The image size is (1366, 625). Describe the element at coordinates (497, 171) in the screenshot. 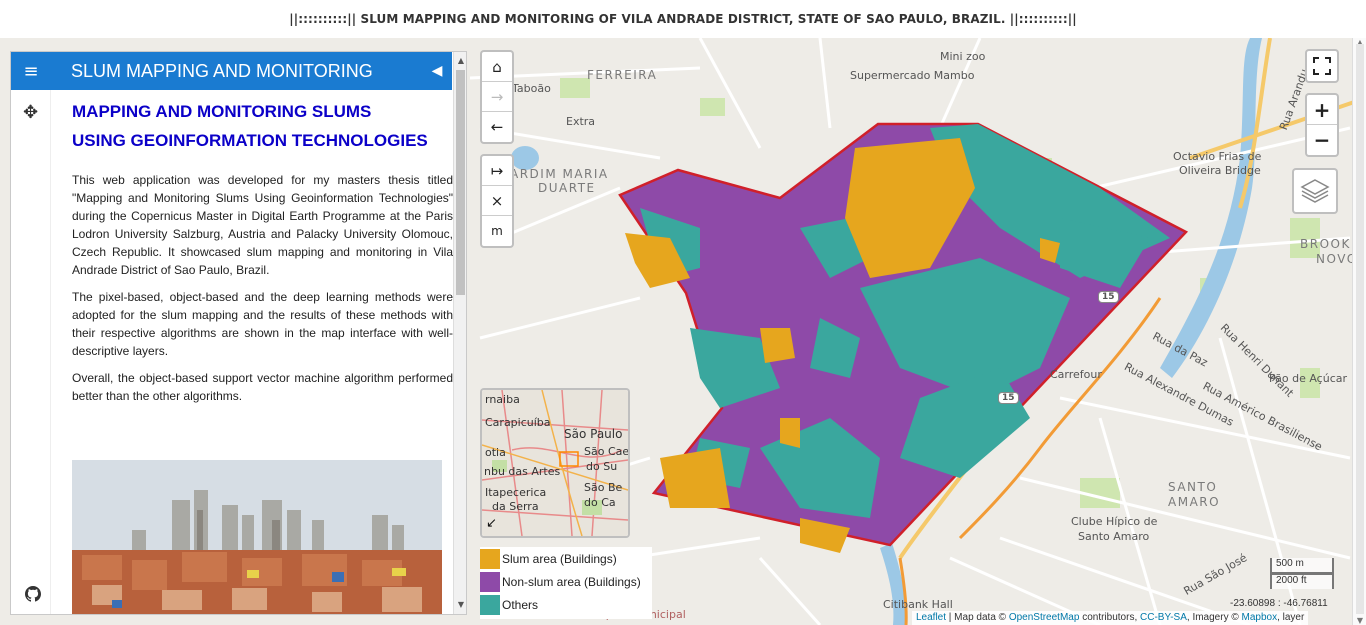

I see `measure-distance-icon: ↦` at that location.